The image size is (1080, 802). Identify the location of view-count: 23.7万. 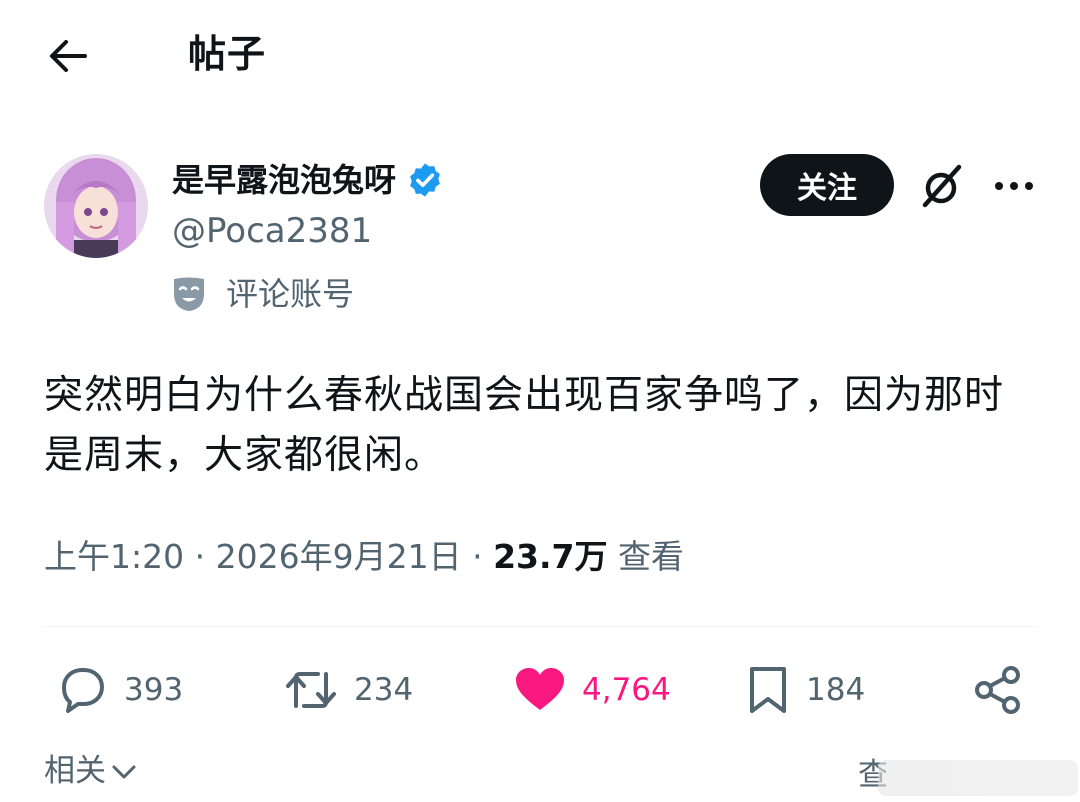
(550, 556).